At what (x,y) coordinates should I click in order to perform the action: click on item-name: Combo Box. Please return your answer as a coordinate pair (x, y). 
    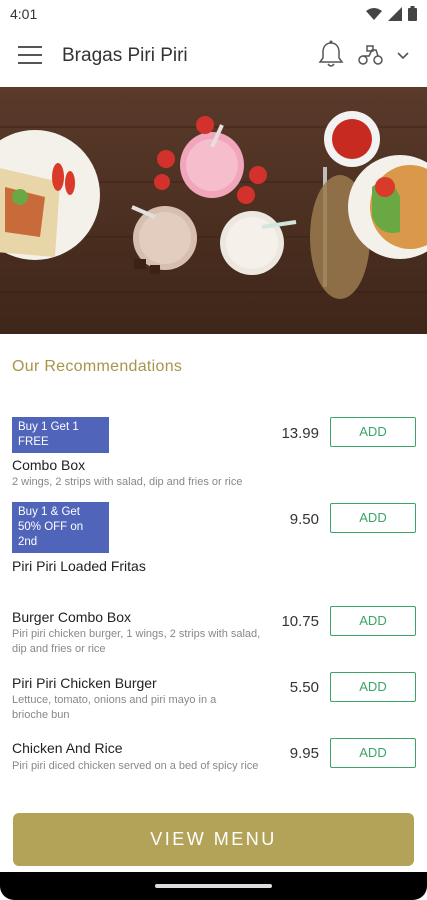
    Looking at the image, I should click on (49, 465).